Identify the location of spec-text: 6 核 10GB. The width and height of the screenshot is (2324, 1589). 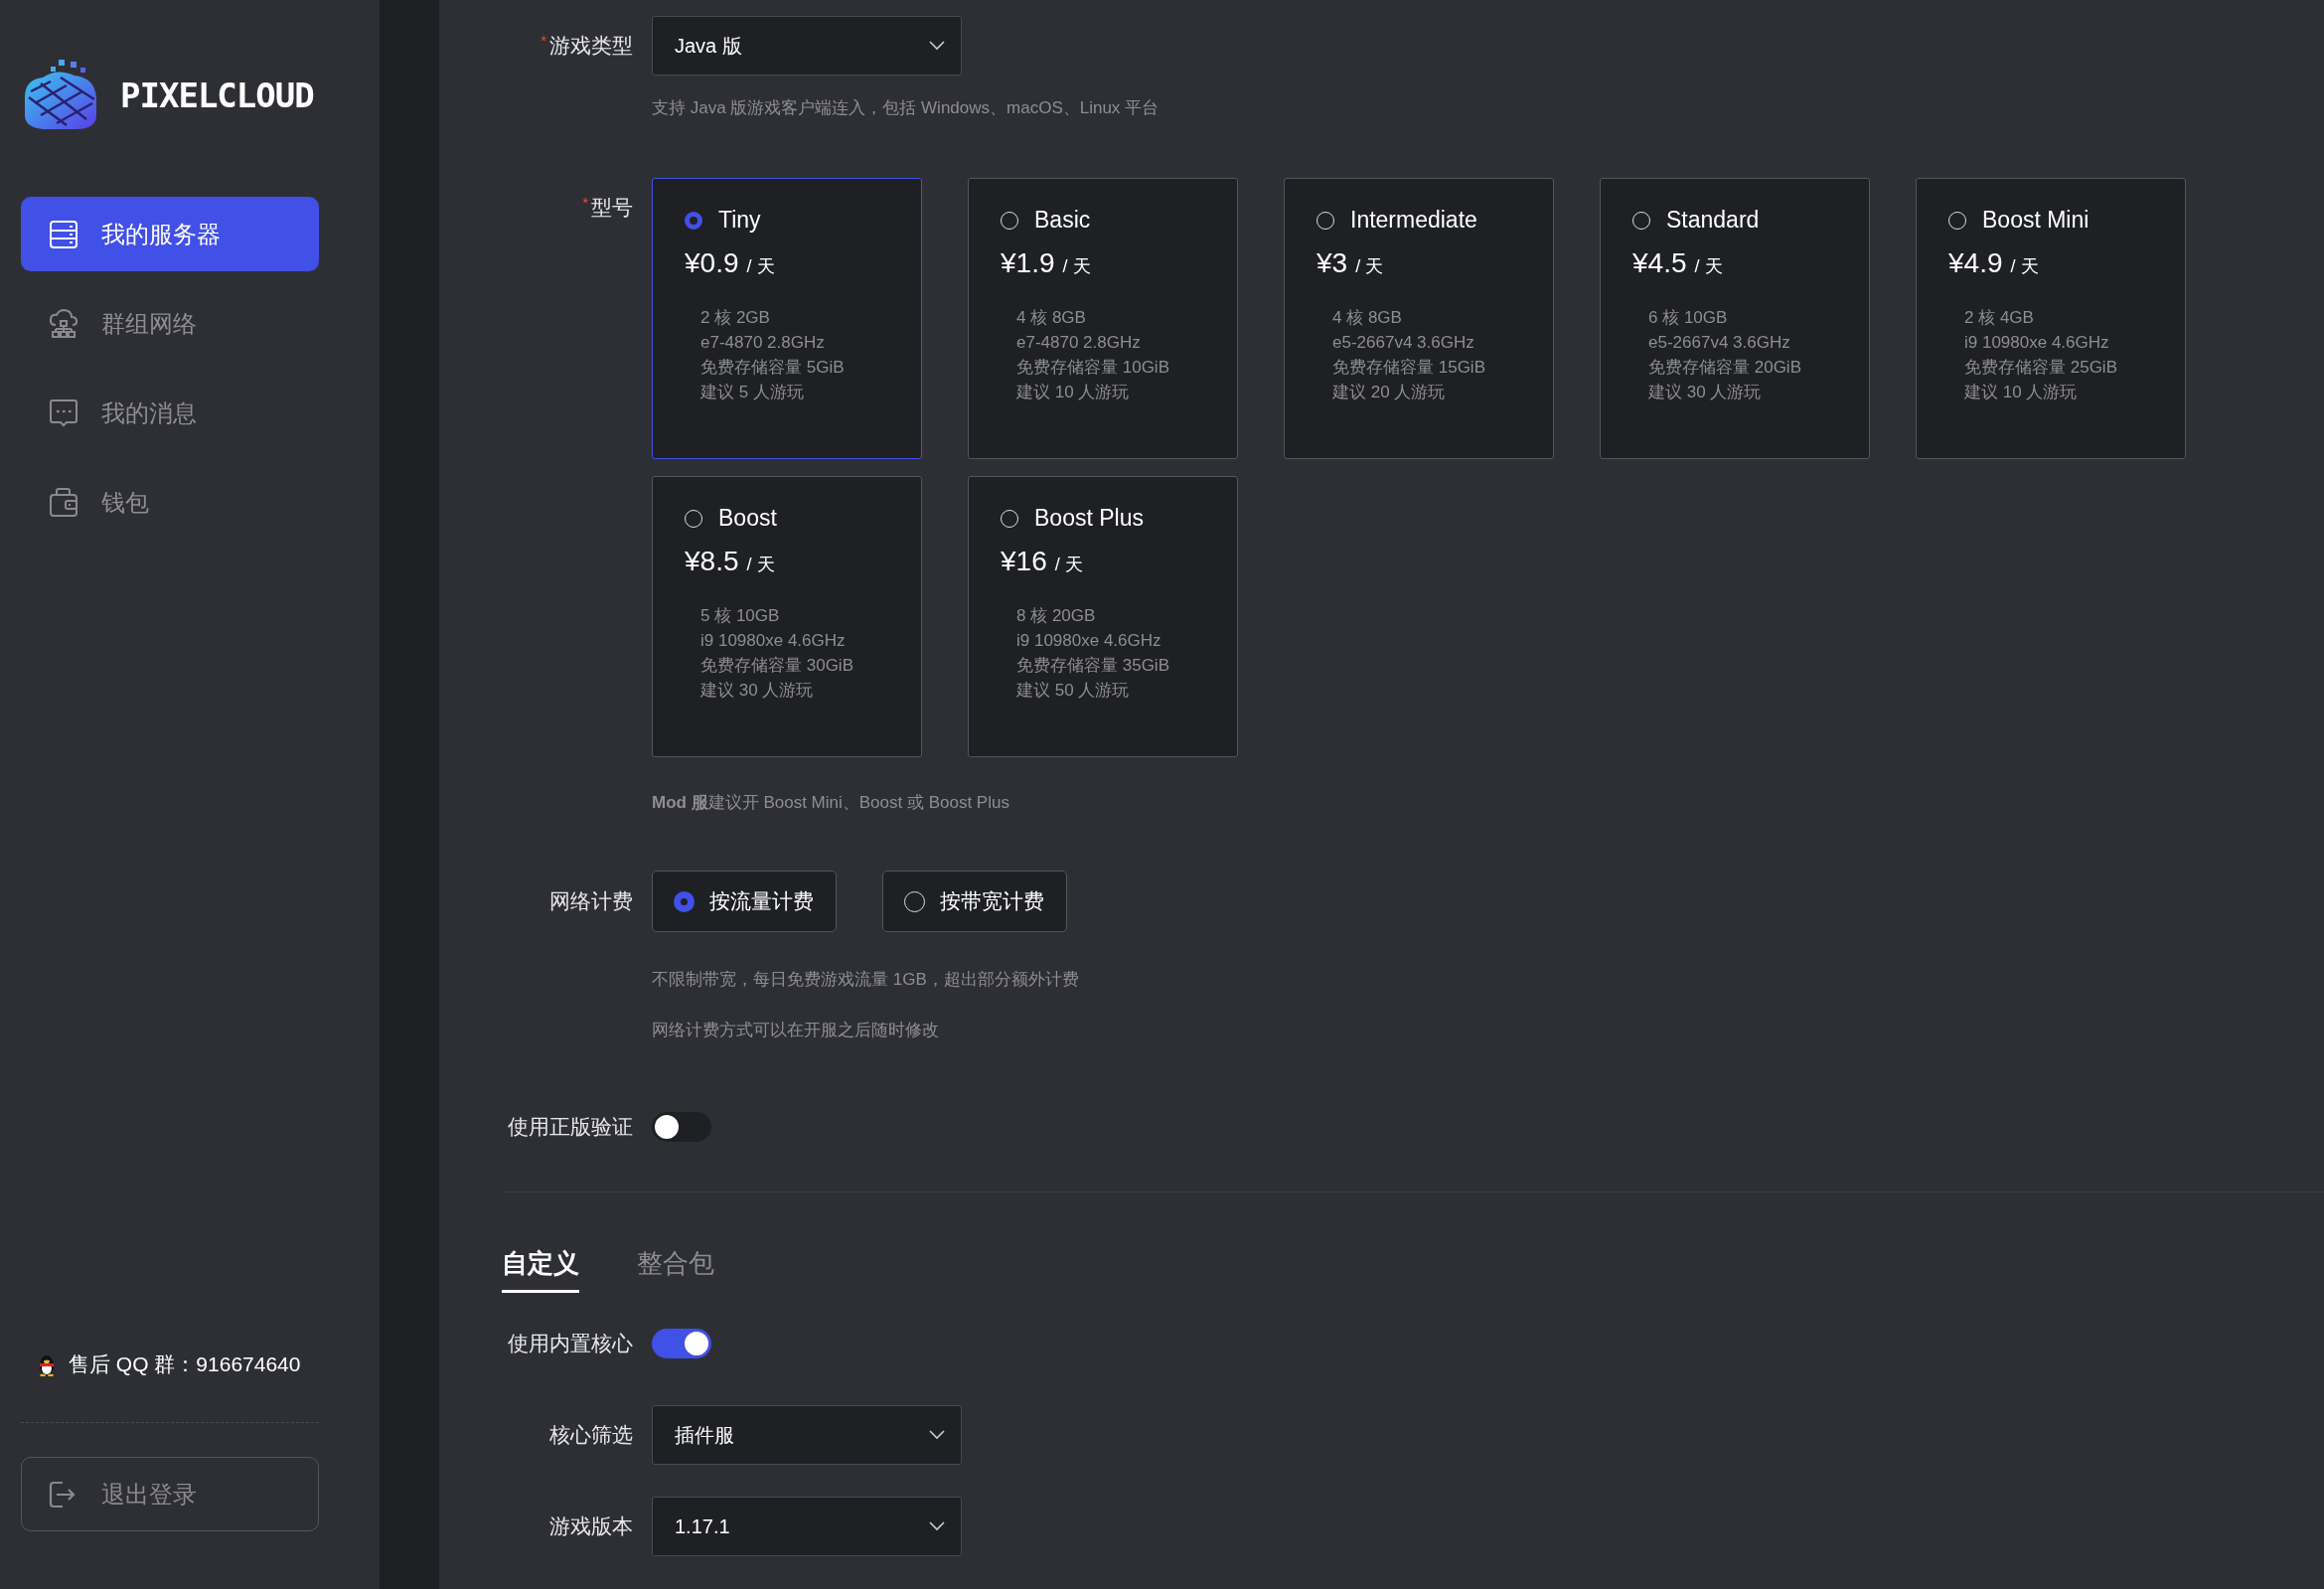
(1688, 318).